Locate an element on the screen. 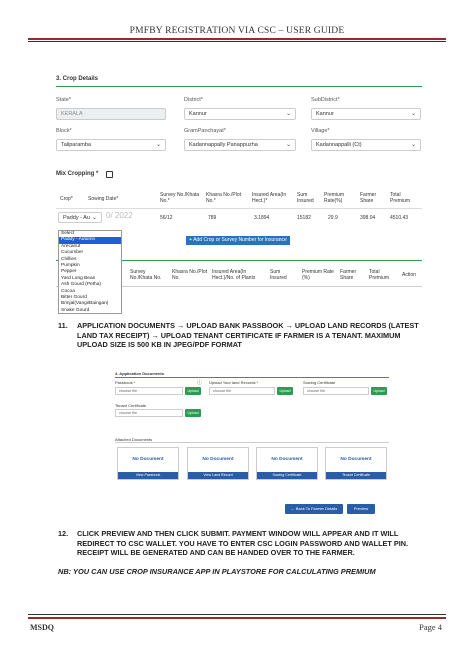 The image size is (474, 670). mix-cropping-checkbox is located at coordinates (109, 174).